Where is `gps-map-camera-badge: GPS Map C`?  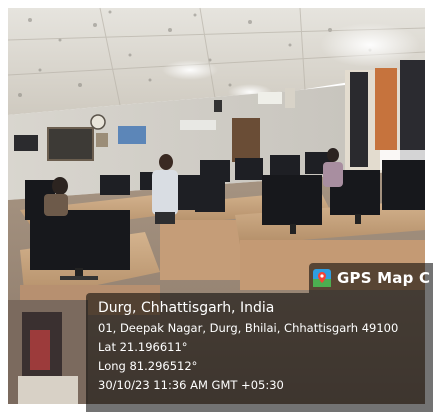
gps-map-camera-badge: GPS Map C is located at coordinates (371, 278).